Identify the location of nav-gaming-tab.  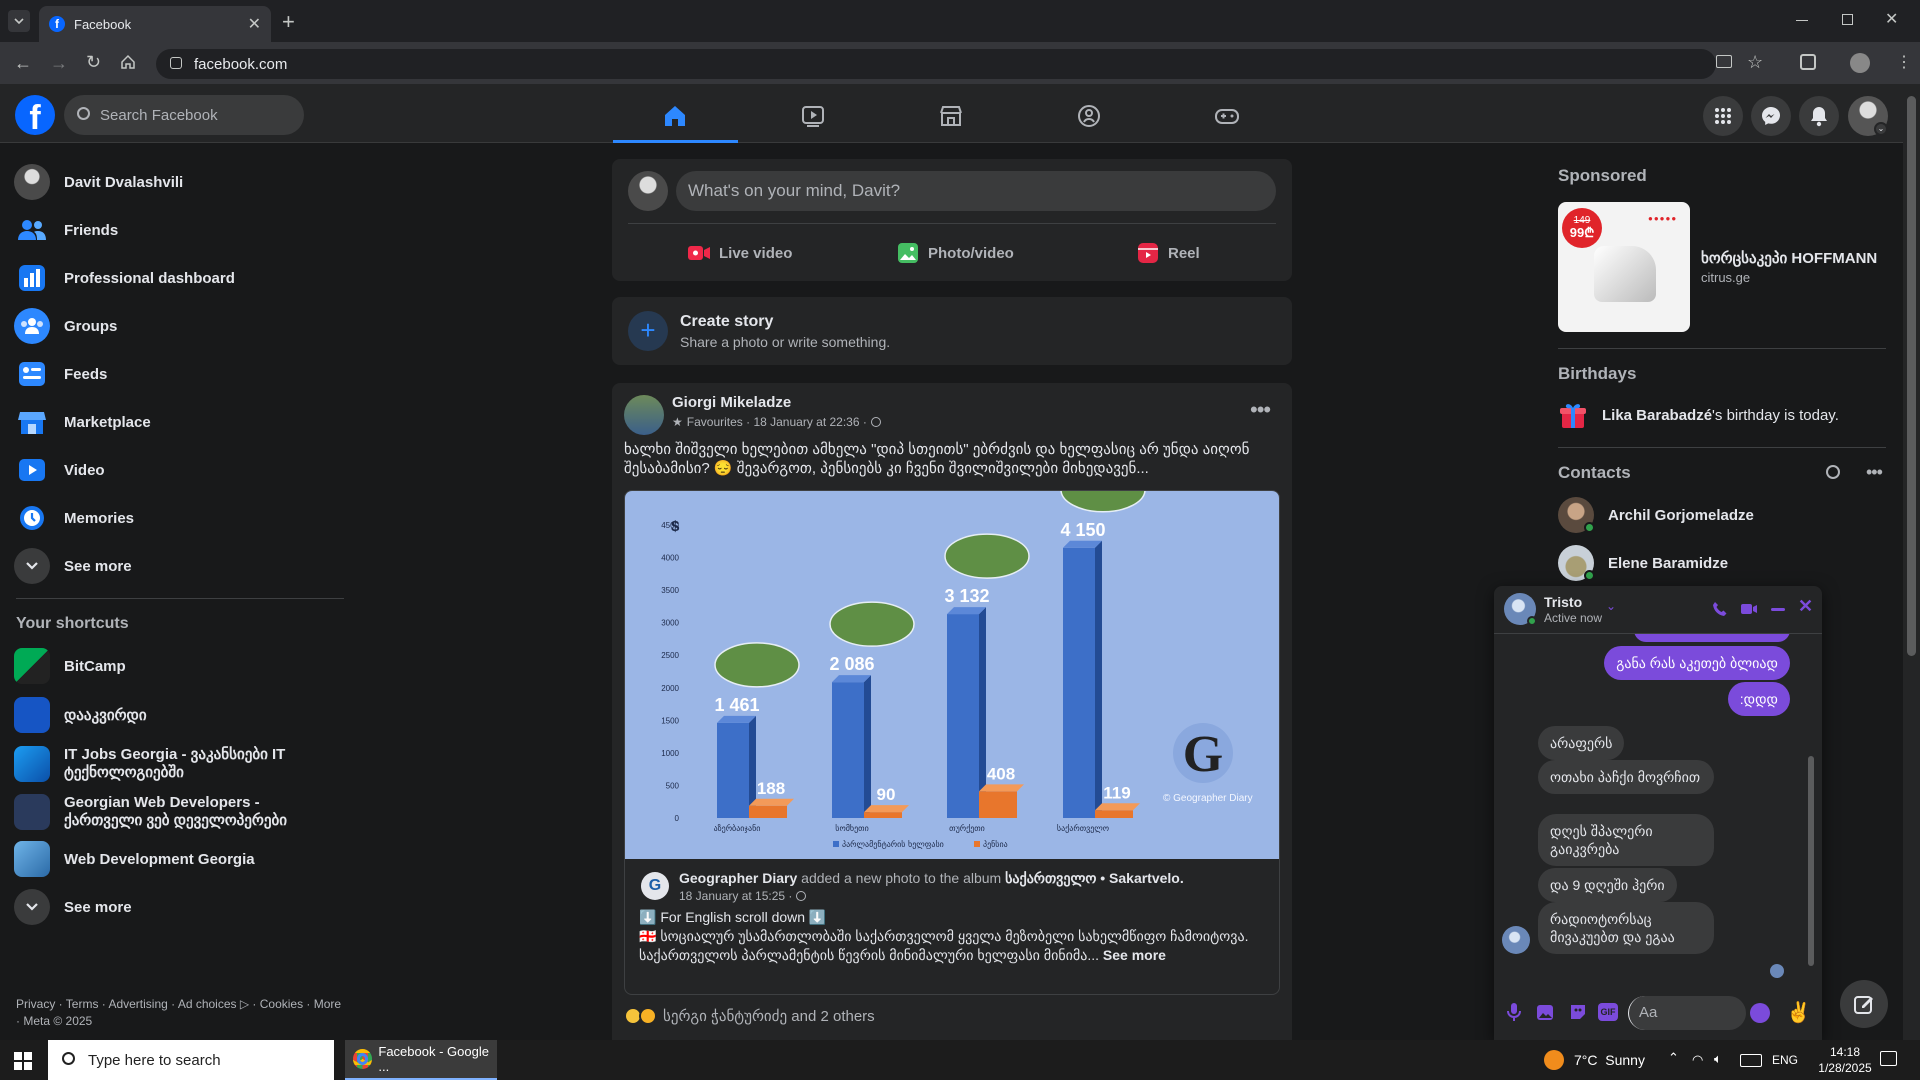
(1227, 116).